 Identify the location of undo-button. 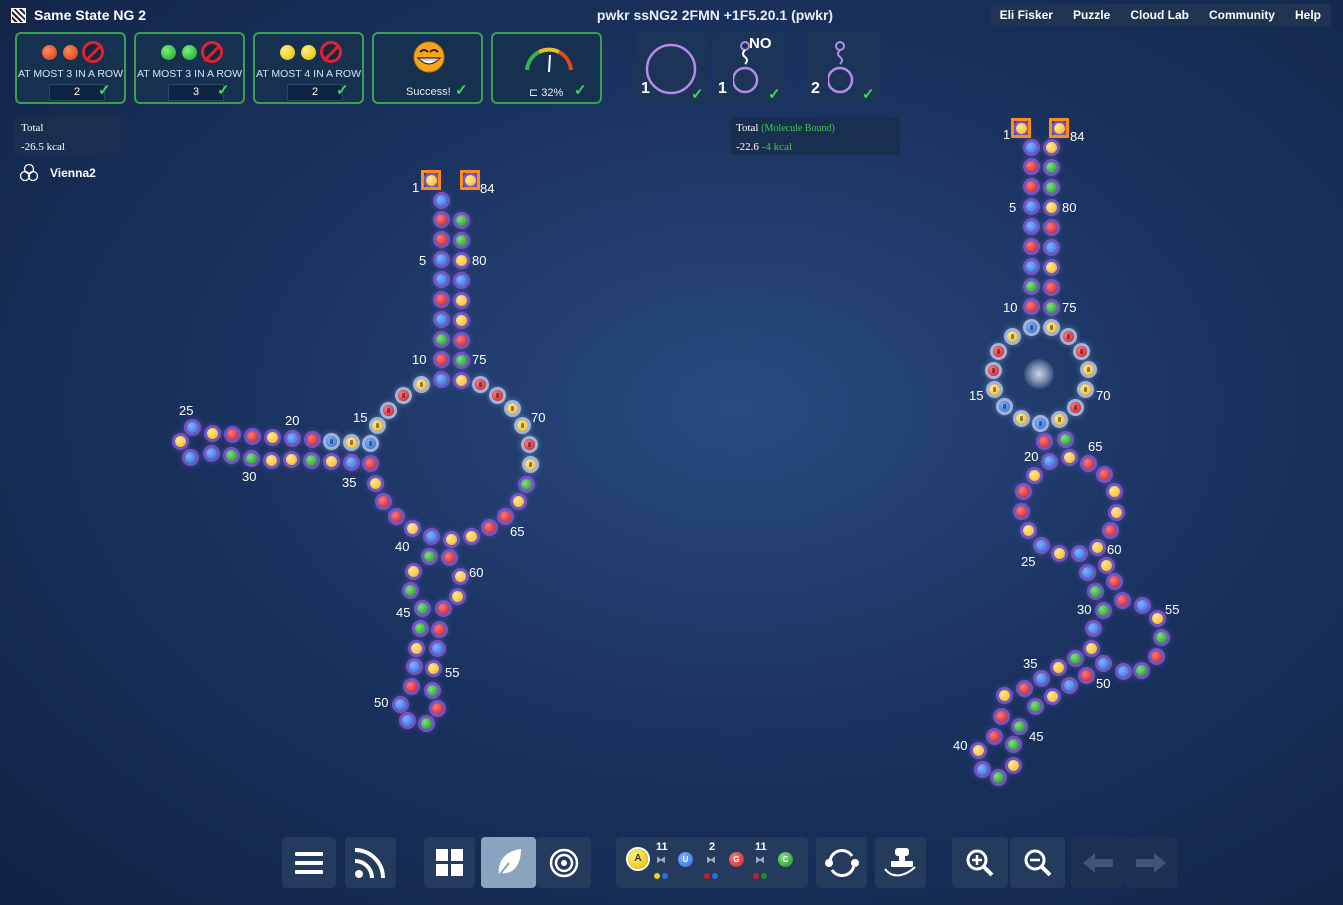
(1097, 862).